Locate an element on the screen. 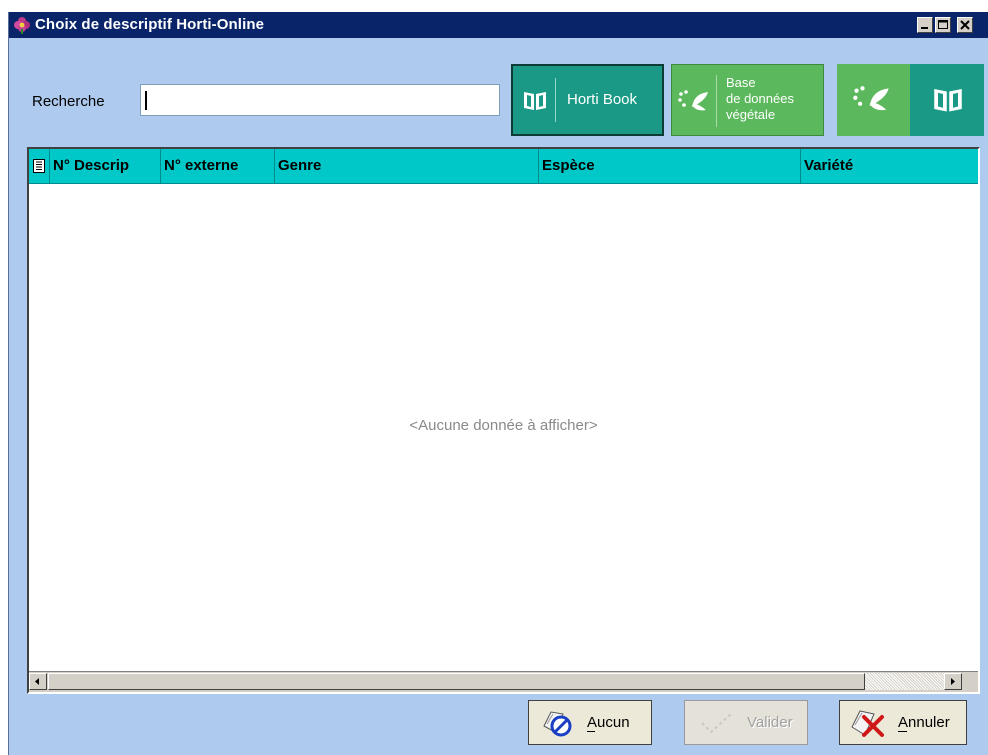 This screenshot has height=755, width=988. column-chooser-button is located at coordinates (39, 166).